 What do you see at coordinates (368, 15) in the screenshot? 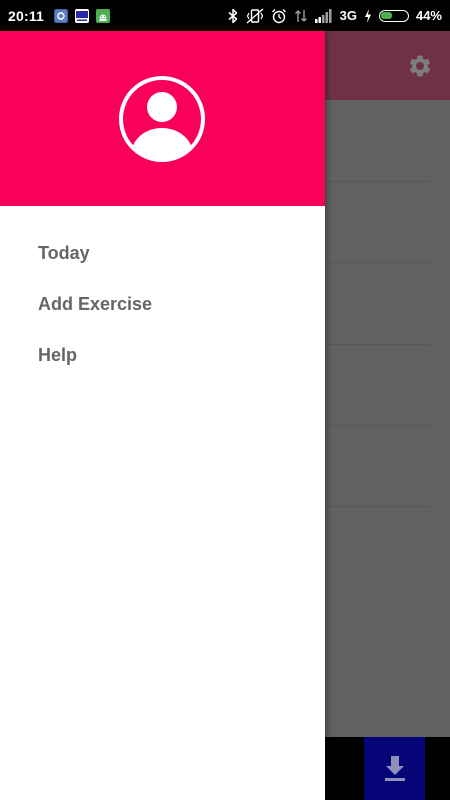
I see `charging-icon` at bounding box center [368, 15].